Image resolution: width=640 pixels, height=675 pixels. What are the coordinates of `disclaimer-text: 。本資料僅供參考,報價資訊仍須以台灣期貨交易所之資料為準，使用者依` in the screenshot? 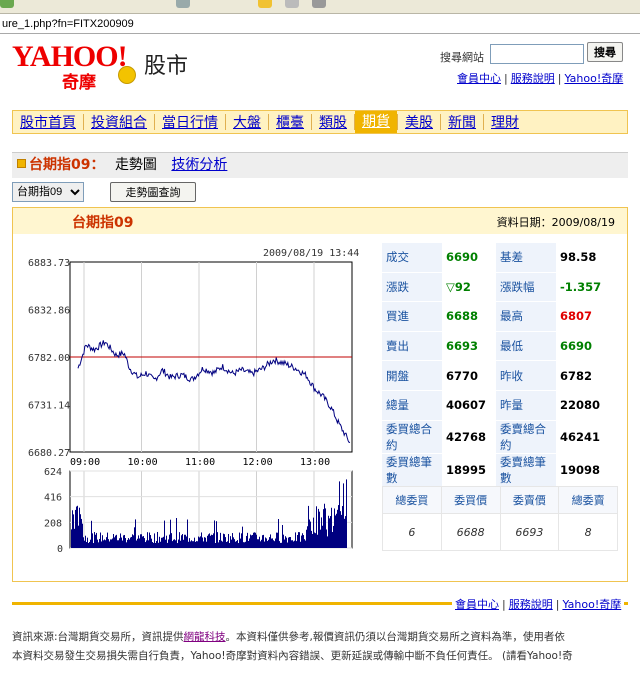 It's located at (395, 637).